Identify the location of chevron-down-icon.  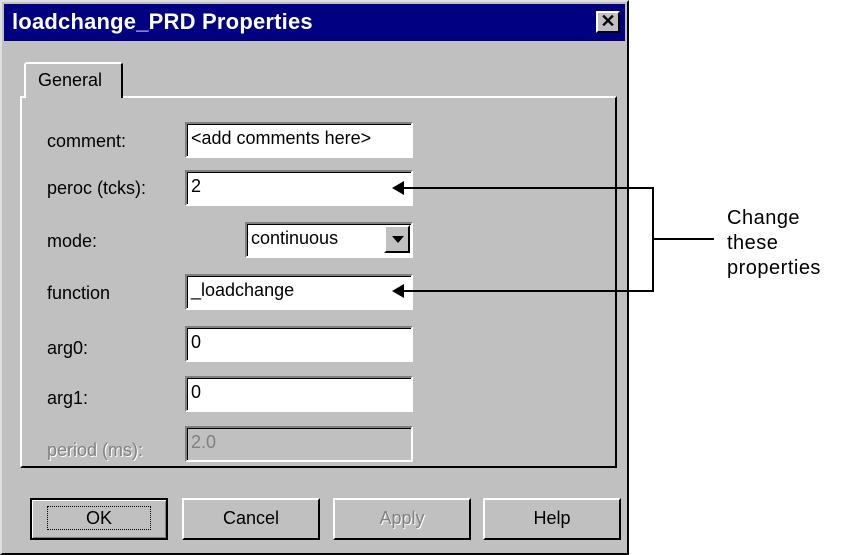
(397, 239).